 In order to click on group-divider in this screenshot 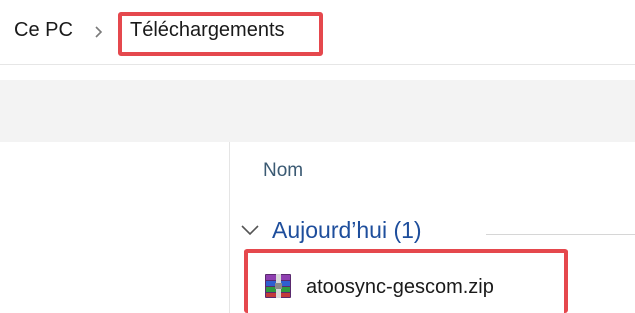, I will do `click(560, 234)`.